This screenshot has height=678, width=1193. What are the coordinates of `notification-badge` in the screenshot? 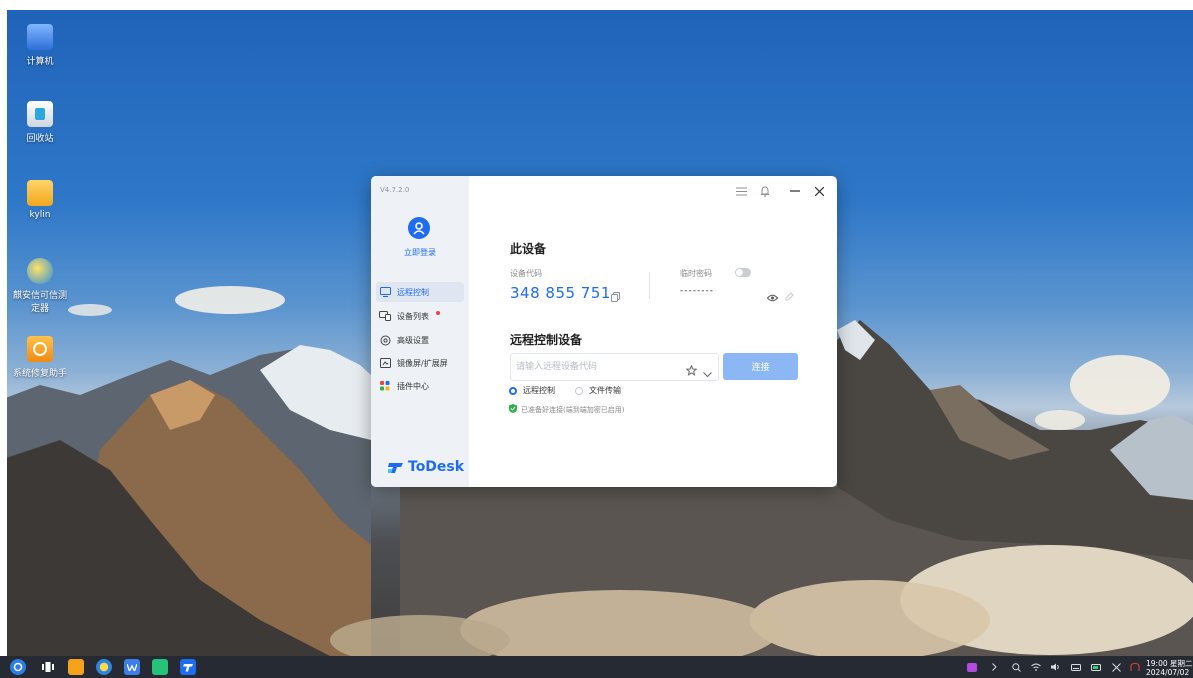 It's located at (438, 313).